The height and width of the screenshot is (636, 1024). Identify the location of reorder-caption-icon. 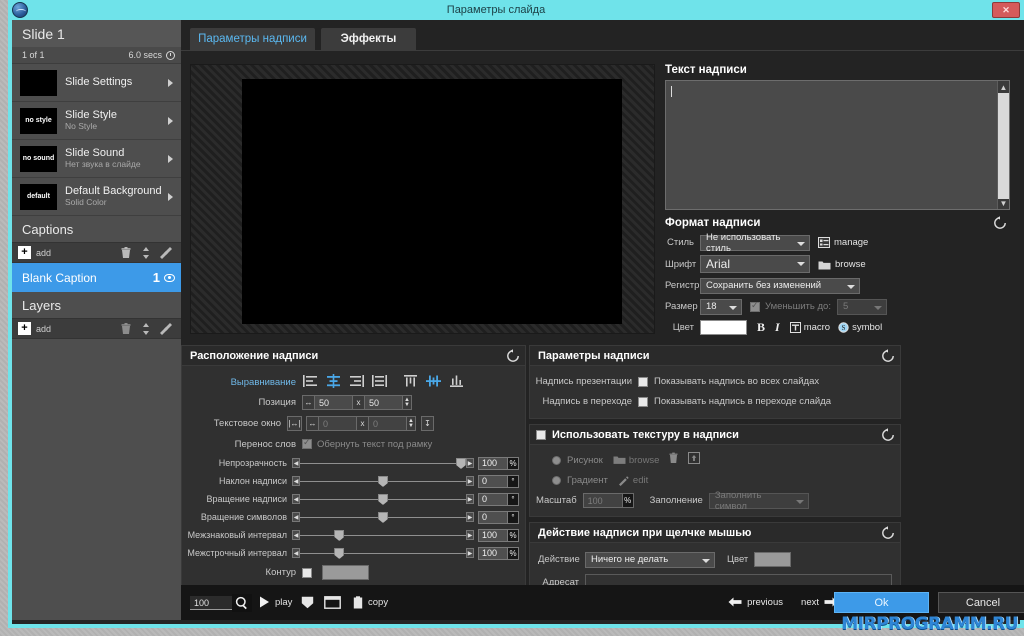
(146, 253).